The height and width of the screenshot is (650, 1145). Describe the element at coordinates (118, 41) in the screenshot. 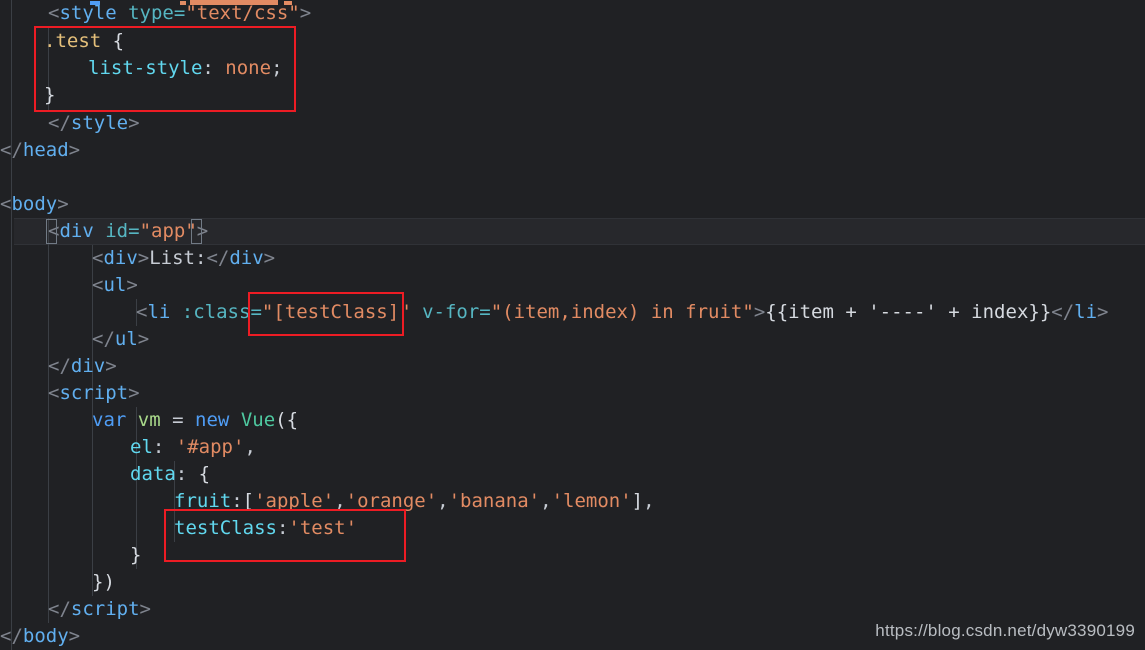

I see `line-css-selector-token-2: {` at that location.